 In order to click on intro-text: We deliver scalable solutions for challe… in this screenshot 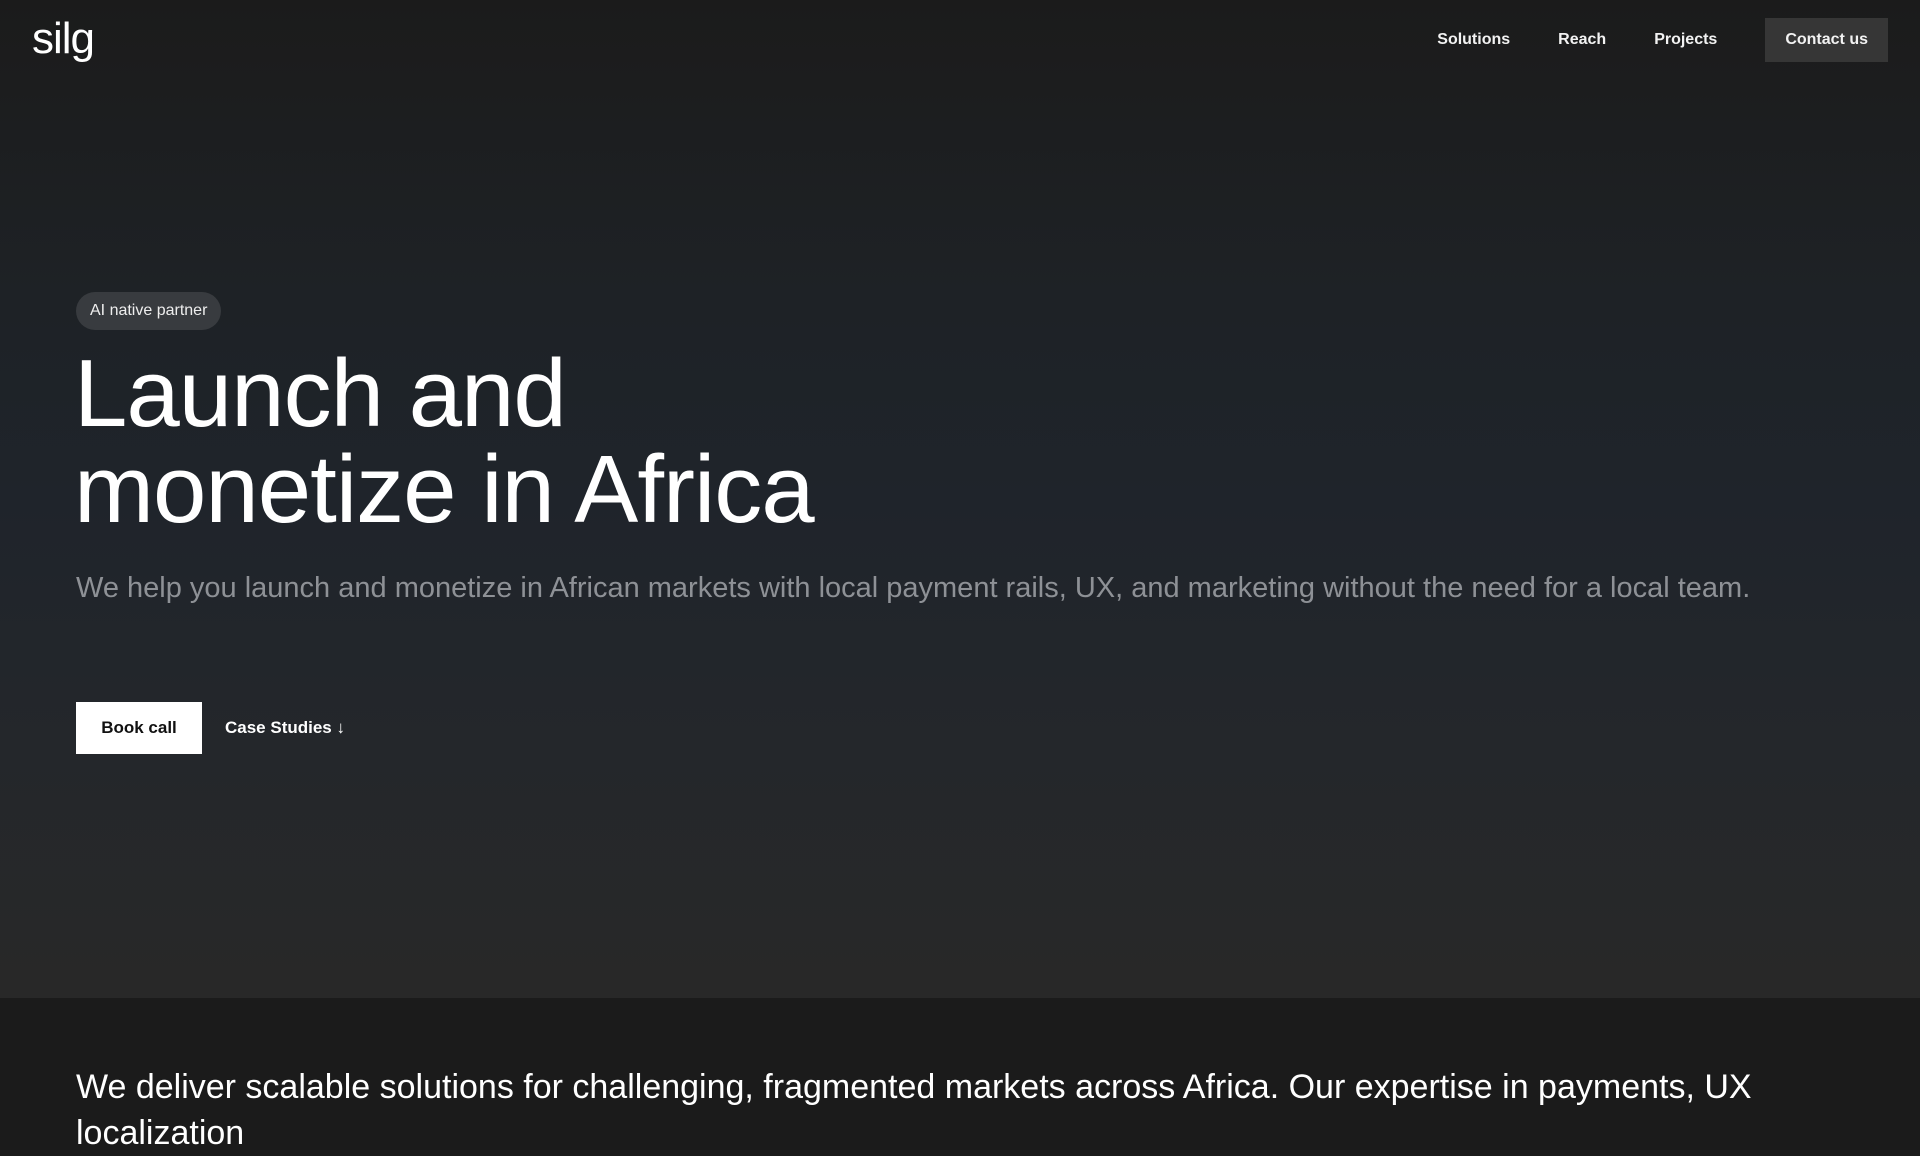, I will do `click(914, 1110)`.